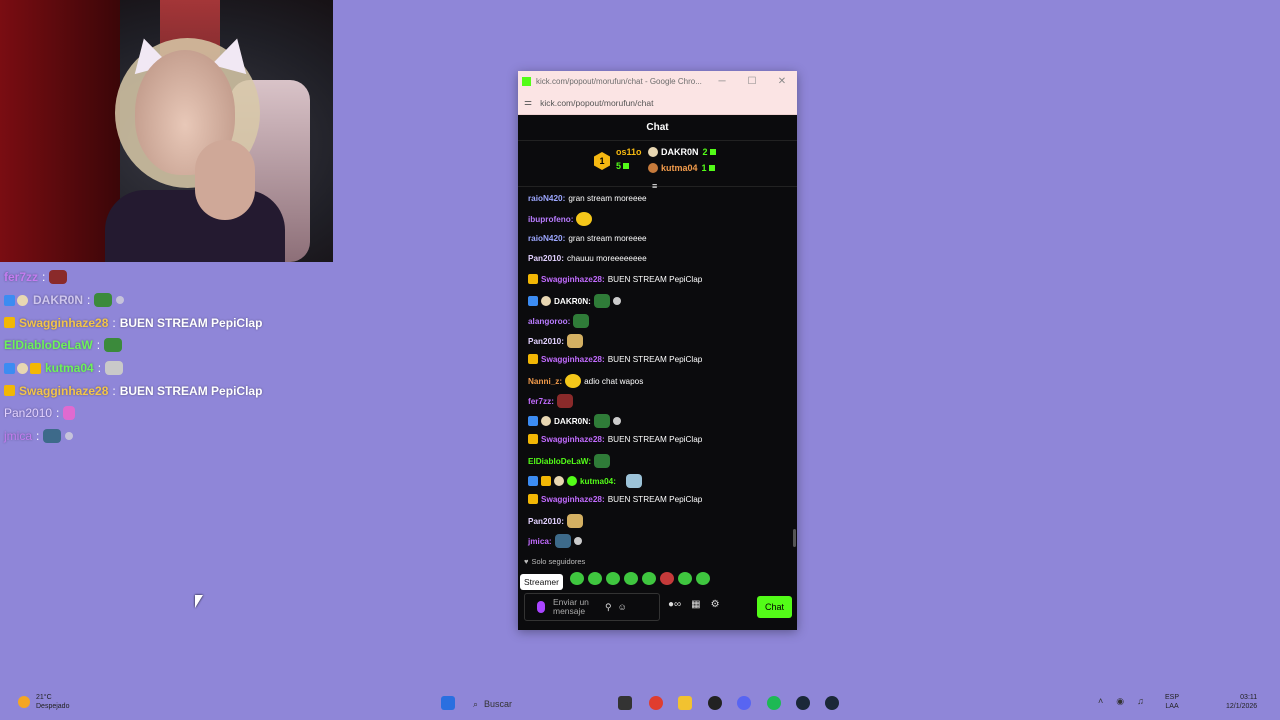 The height and width of the screenshot is (720, 1280). Describe the element at coordinates (58, 300) in the screenshot. I see `overlay-username: DAKR0N` at that location.